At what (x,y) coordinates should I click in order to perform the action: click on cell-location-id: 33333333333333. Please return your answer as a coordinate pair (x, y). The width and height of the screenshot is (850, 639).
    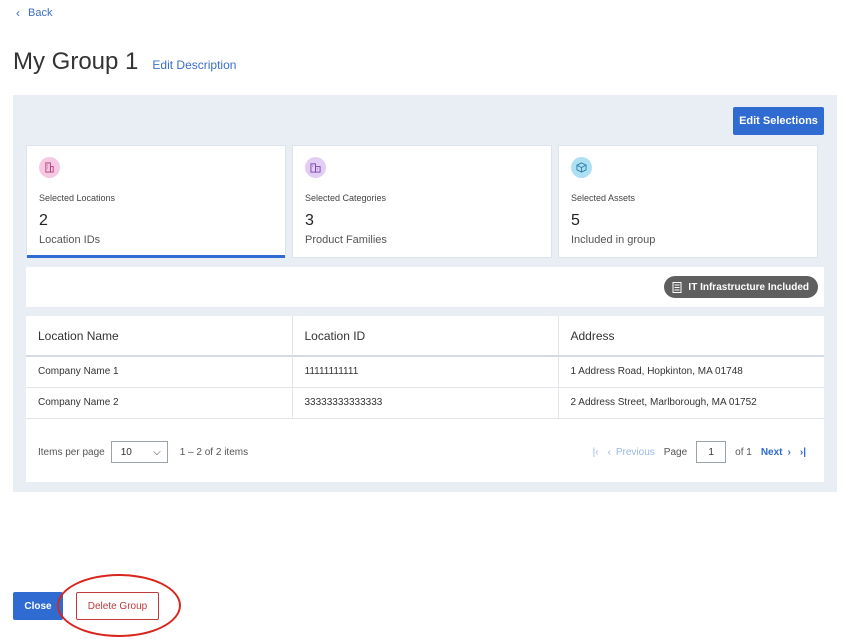
    Looking at the image, I should click on (425, 403).